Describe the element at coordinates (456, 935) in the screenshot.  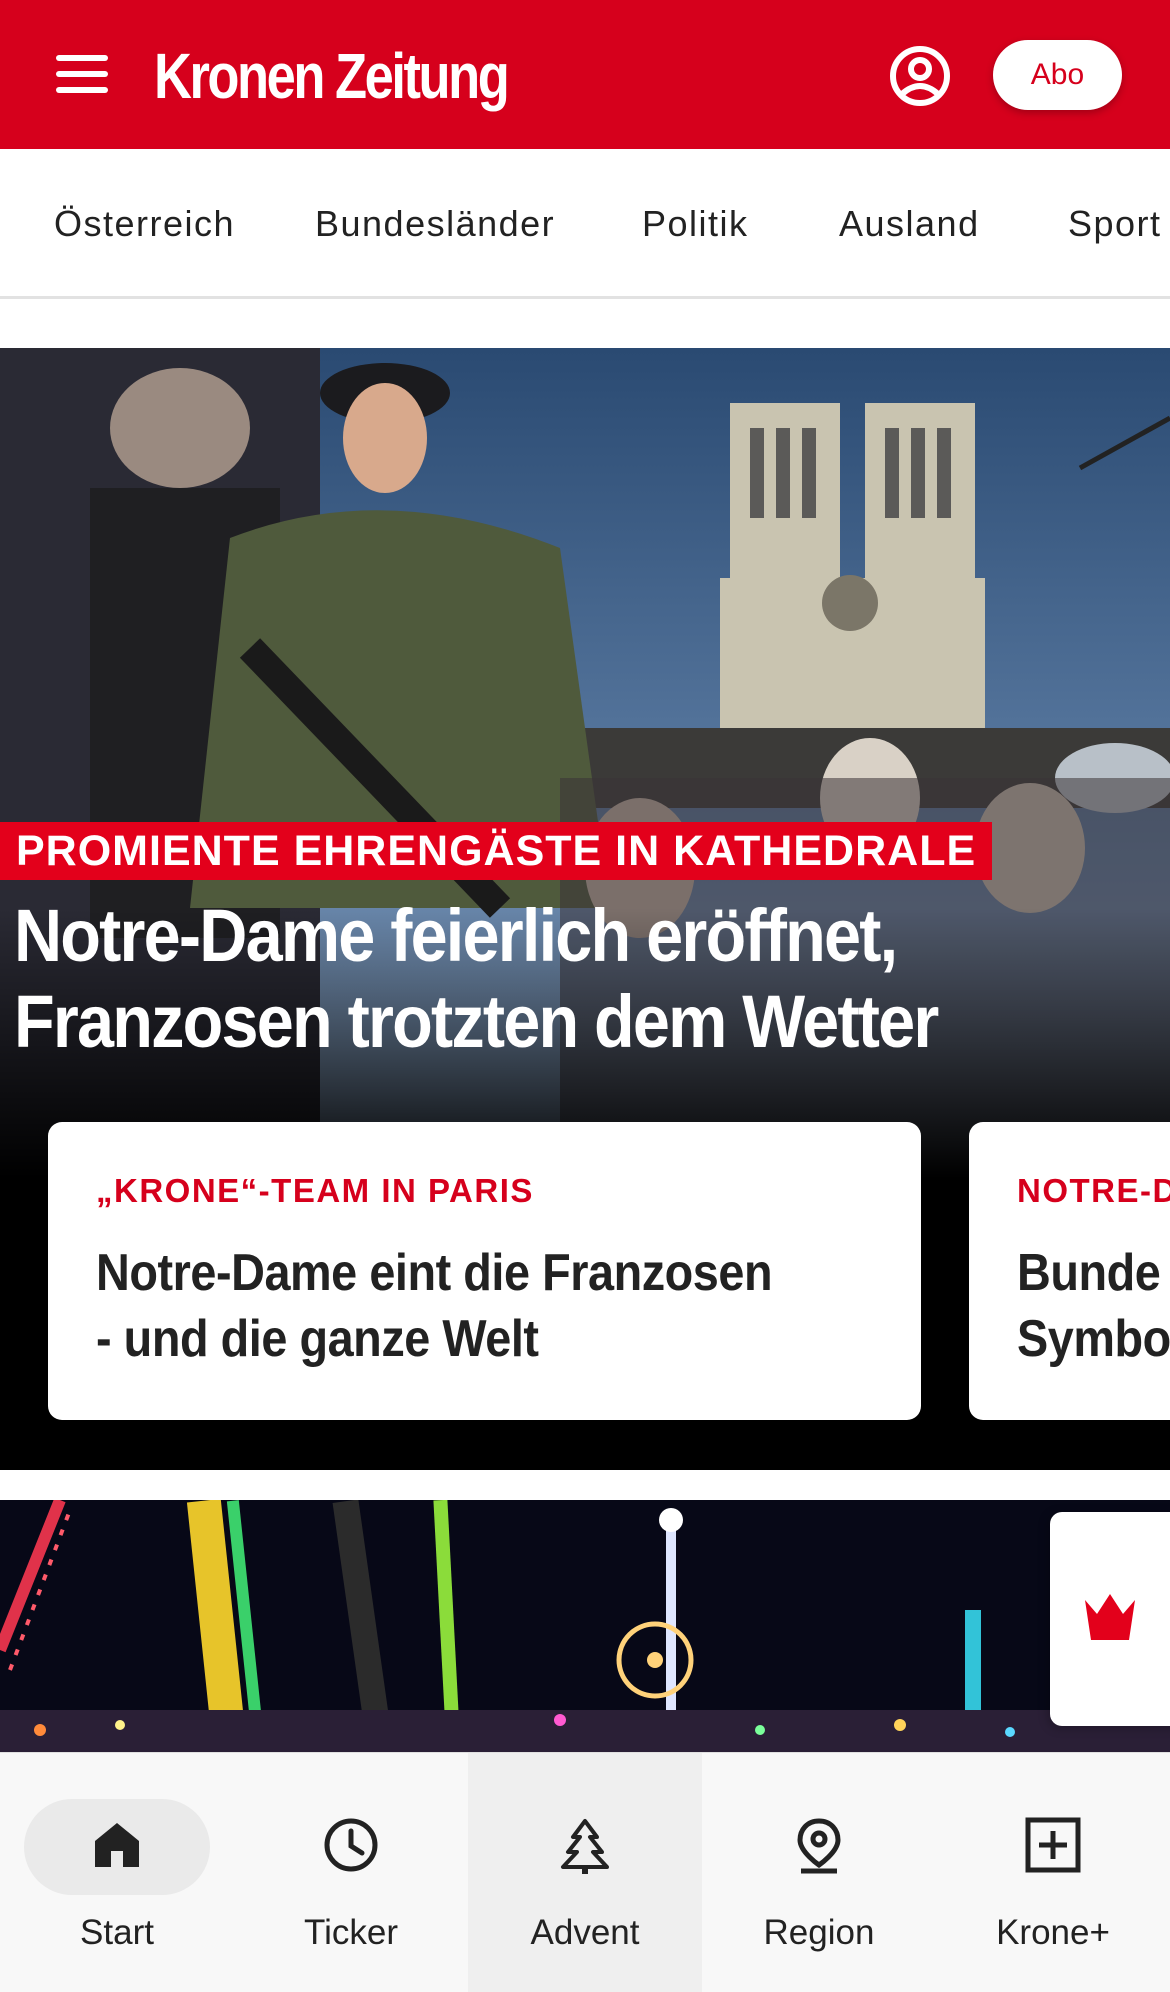
I see `hero-headline-line-1: Notre-Dame feierlich eröffnet,` at that location.